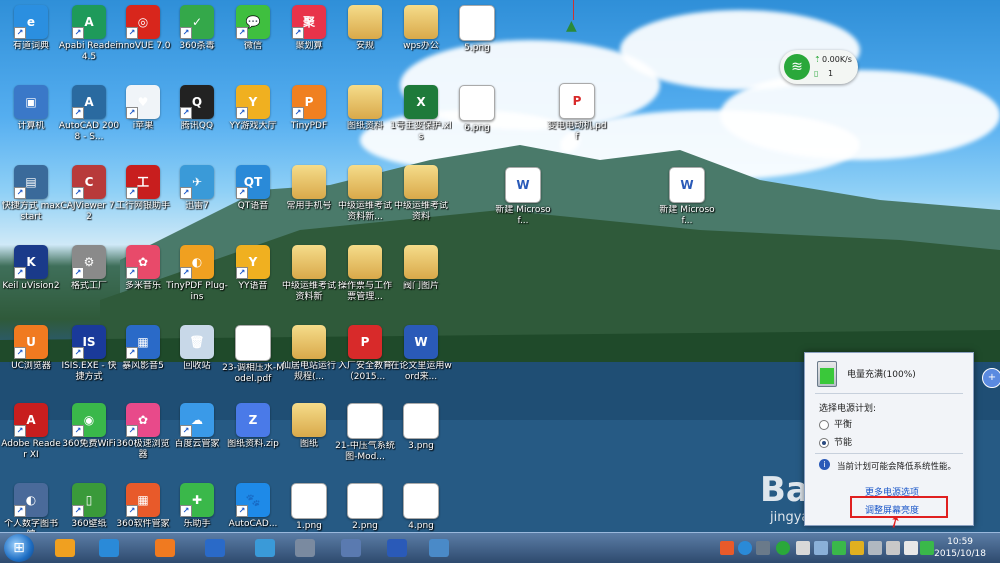 The image size is (1000, 563). What do you see at coordinates (421, 119) in the screenshot?
I see `desktop-icon: X 1号主变保护.xls` at bounding box center [421, 119].